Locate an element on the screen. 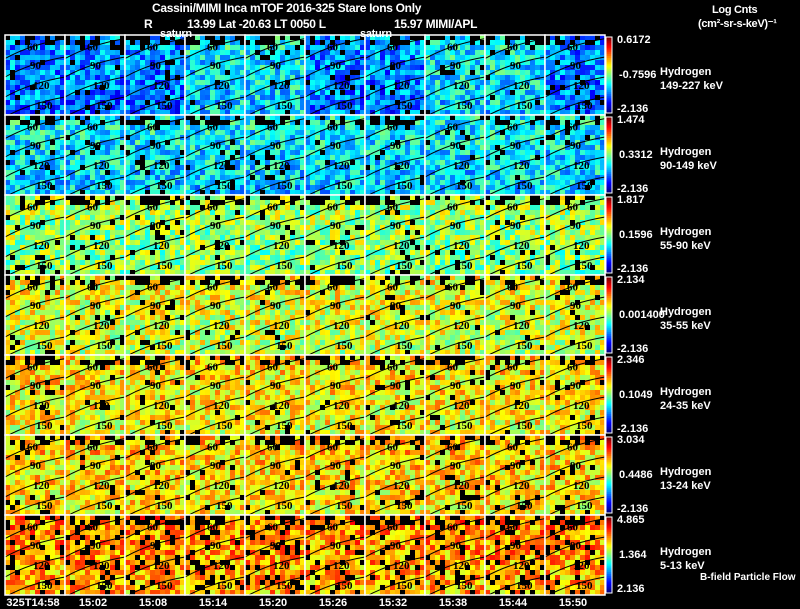  contour-label: 60 is located at coordinates (213, 128).